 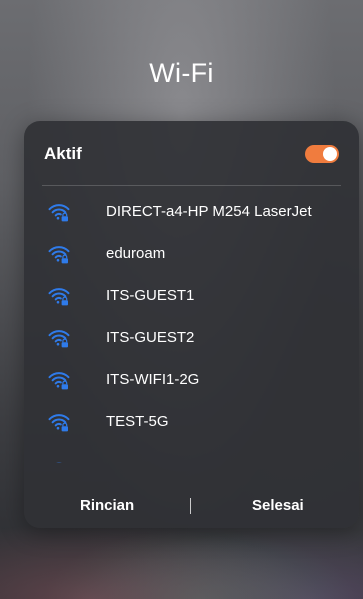 I want to click on divider, so click(x=191, y=185).